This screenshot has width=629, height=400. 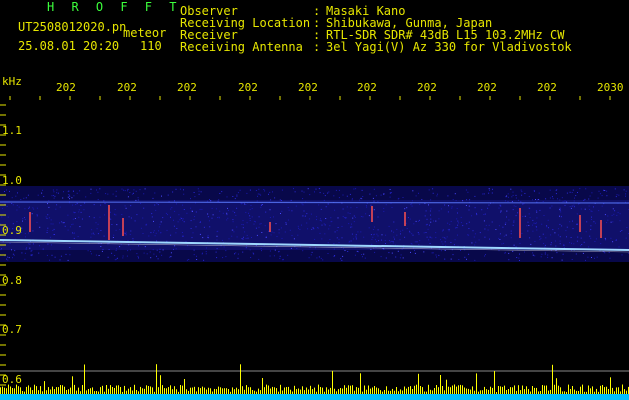 What do you see at coordinates (69, 46) in the screenshot?
I see `date-time: 25.08.01 20:20` at bounding box center [69, 46].